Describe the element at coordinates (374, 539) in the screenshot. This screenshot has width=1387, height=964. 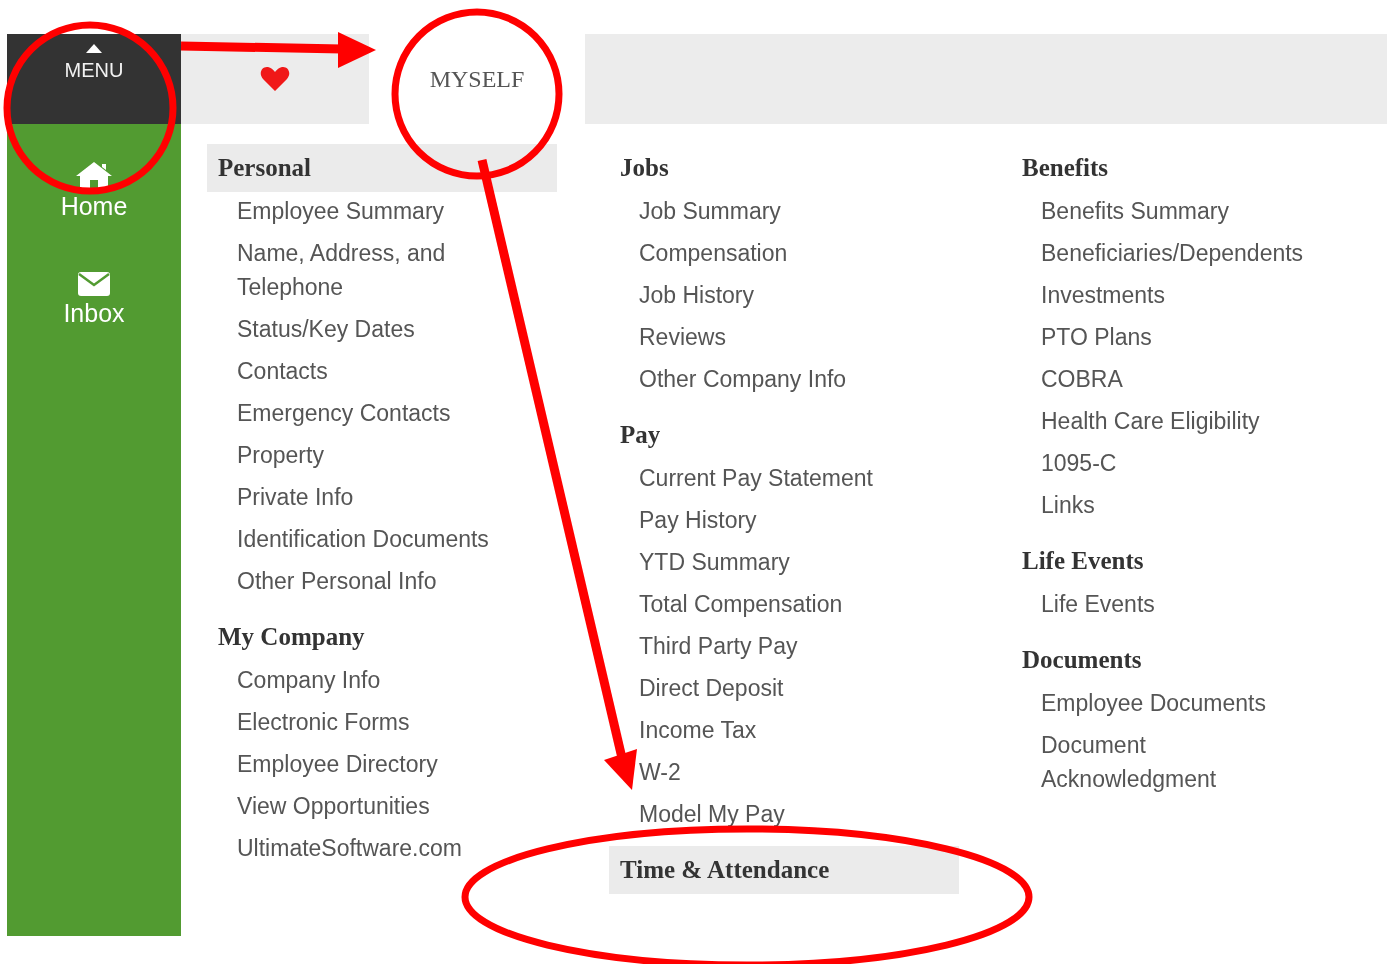
I see `menu-link: Identification Documents` at that location.